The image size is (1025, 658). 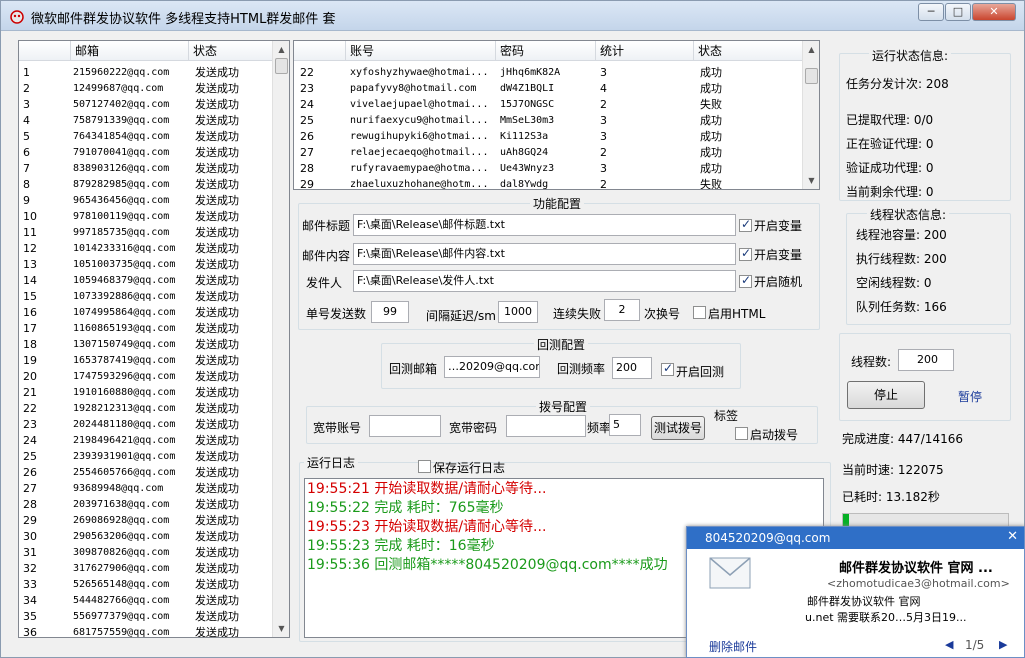 What do you see at coordinates (548, 137) in the screenshot?
I see `table-row: 26 rewugihupyki6@hotmai... Ki112S3a 3 成功` at bounding box center [548, 137].